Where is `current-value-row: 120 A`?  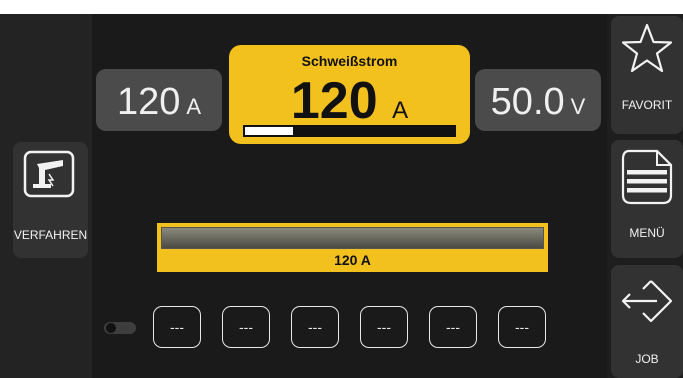 current-value-row: 120 A is located at coordinates (349, 101).